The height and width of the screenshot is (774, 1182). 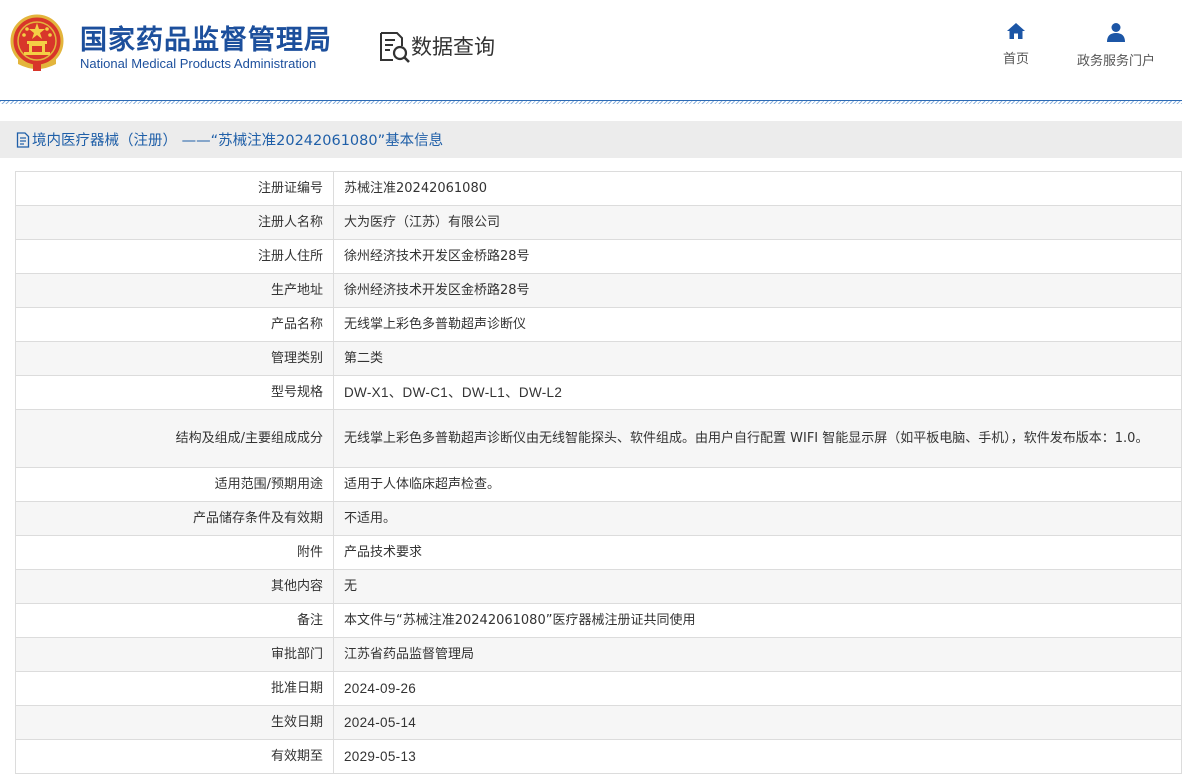 What do you see at coordinates (198, 63) in the screenshot?
I see `org-name-en: National Medical Products Administration` at bounding box center [198, 63].